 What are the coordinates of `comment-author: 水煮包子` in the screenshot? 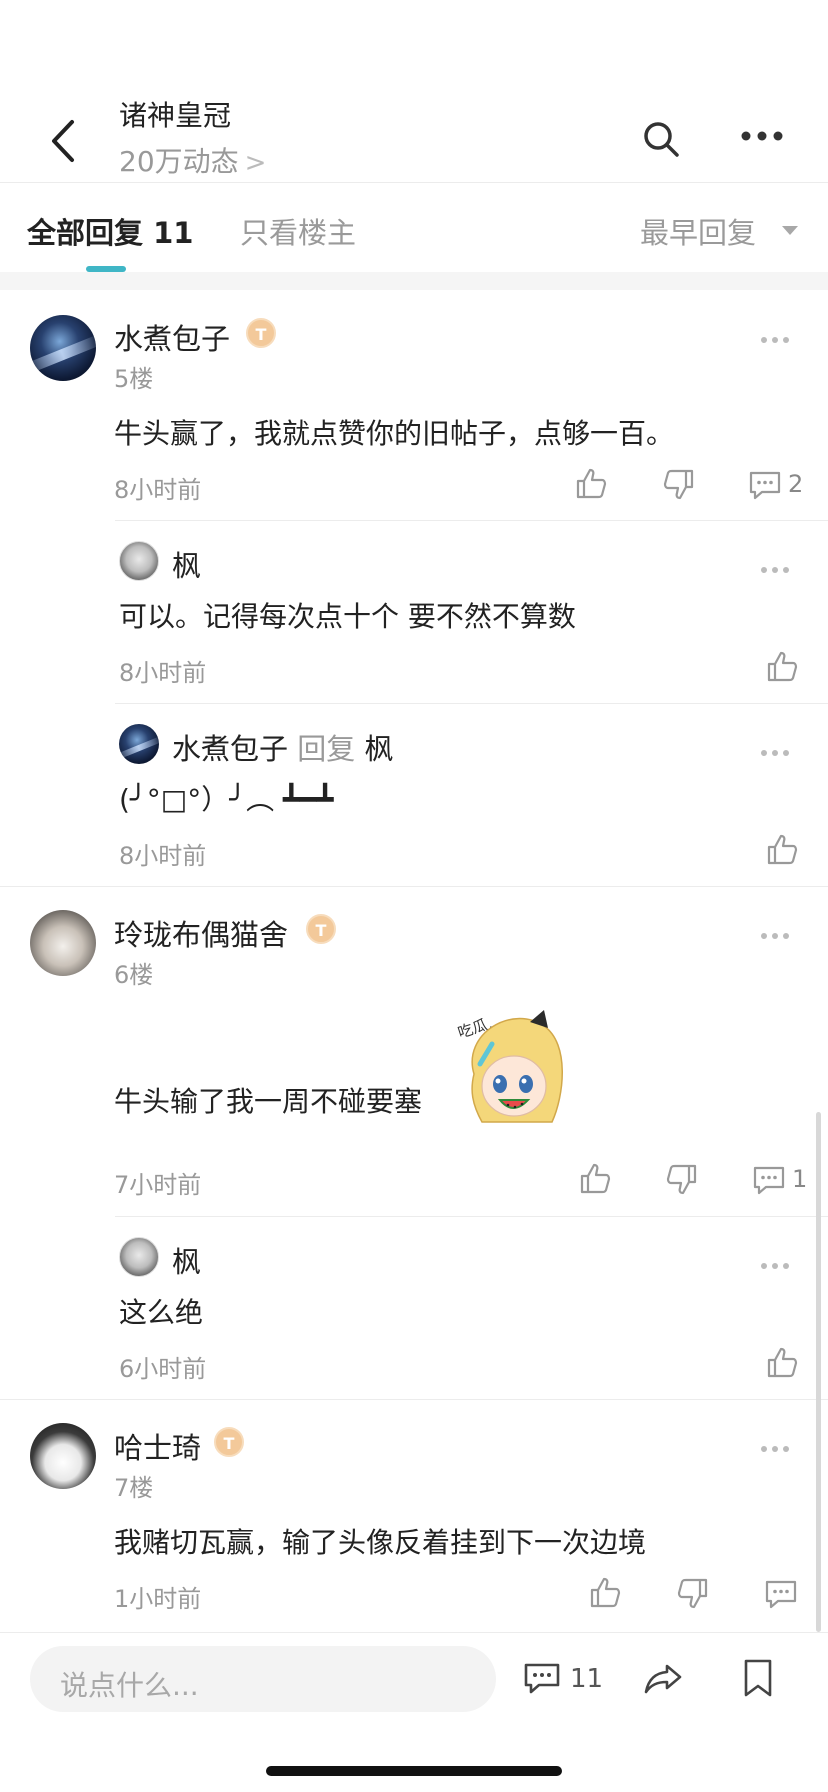 It's located at (172, 337).